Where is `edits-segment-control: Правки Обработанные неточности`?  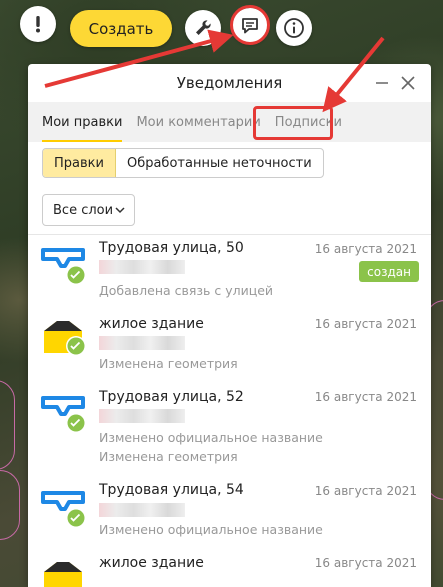 edits-segment-control: Правки Обработанные неточности is located at coordinates (183, 163).